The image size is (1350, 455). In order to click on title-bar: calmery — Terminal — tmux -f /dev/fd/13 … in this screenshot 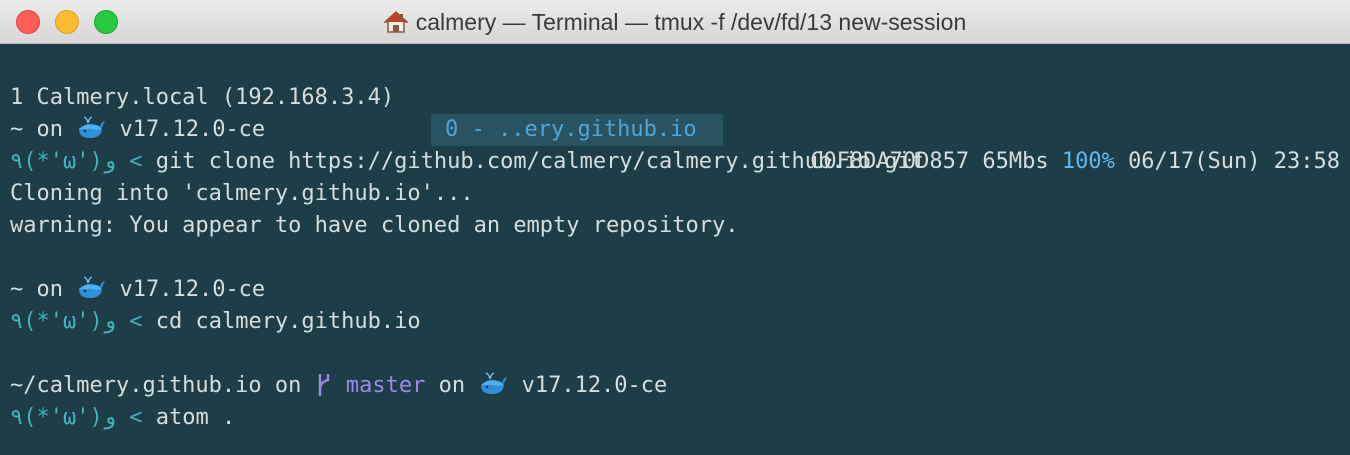, I will do `click(675, 22)`.